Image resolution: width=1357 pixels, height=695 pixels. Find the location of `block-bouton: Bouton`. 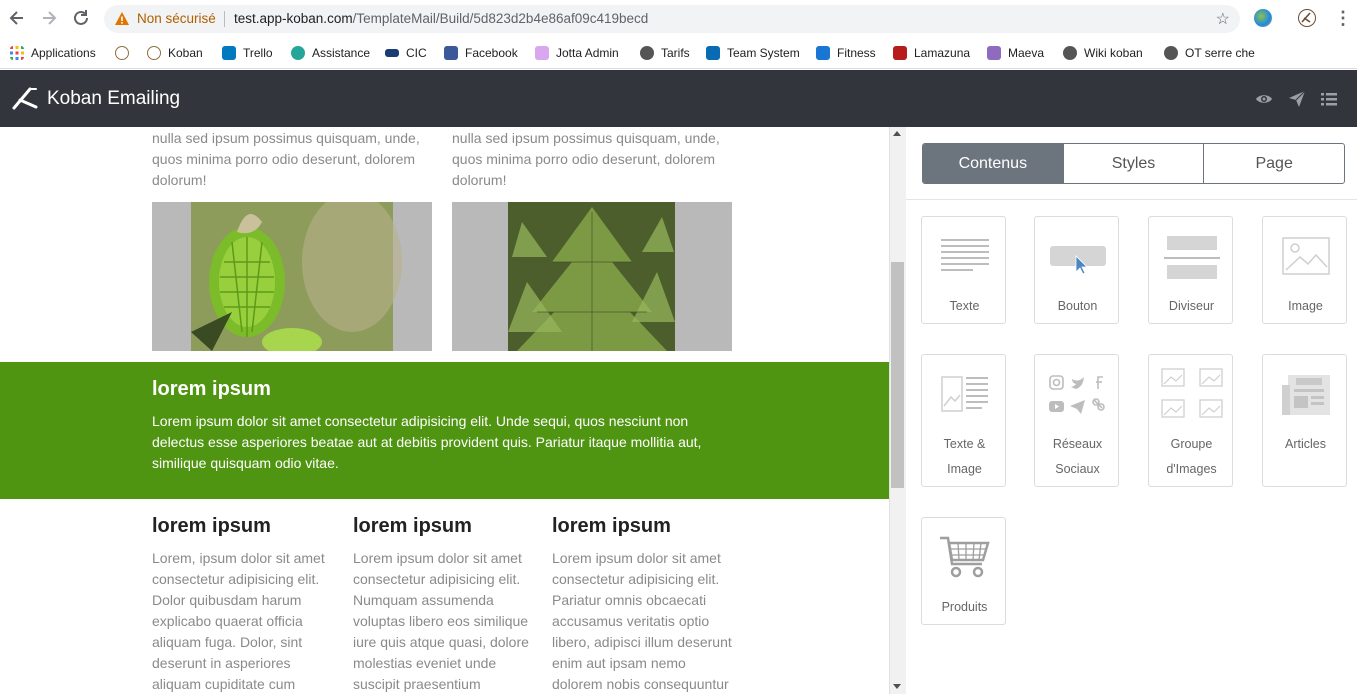

block-bouton: Bouton is located at coordinates (1076, 270).